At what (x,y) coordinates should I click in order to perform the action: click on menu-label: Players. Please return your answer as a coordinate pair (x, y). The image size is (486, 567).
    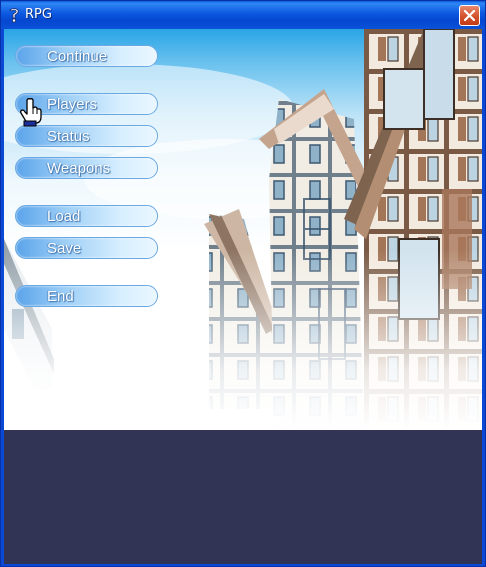
    Looking at the image, I should click on (72, 104).